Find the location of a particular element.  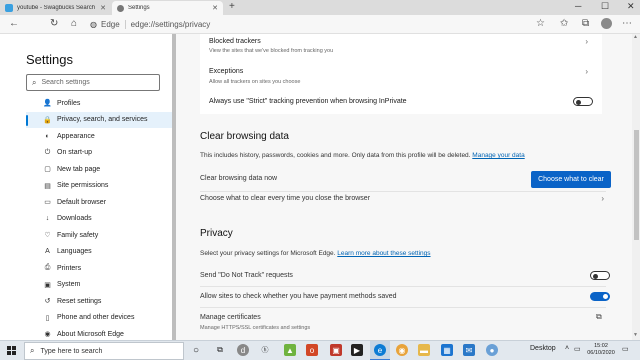

sidebar-item-default-browser: ▭ Default browser is located at coordinates (99, 202).